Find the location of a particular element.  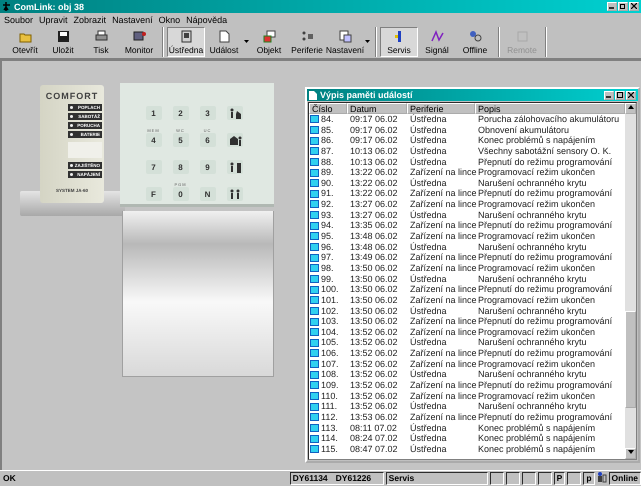

number-cell: 108. is located at coordinates (328, 374).